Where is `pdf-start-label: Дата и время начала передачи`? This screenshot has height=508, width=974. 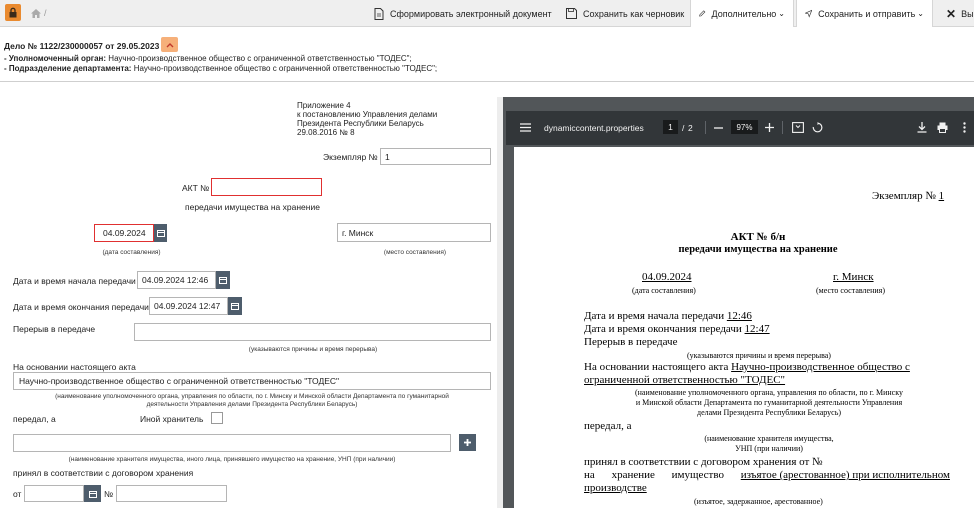
pdf-start-label: Дата и время начала передачи is located at coordinates (654, 316).